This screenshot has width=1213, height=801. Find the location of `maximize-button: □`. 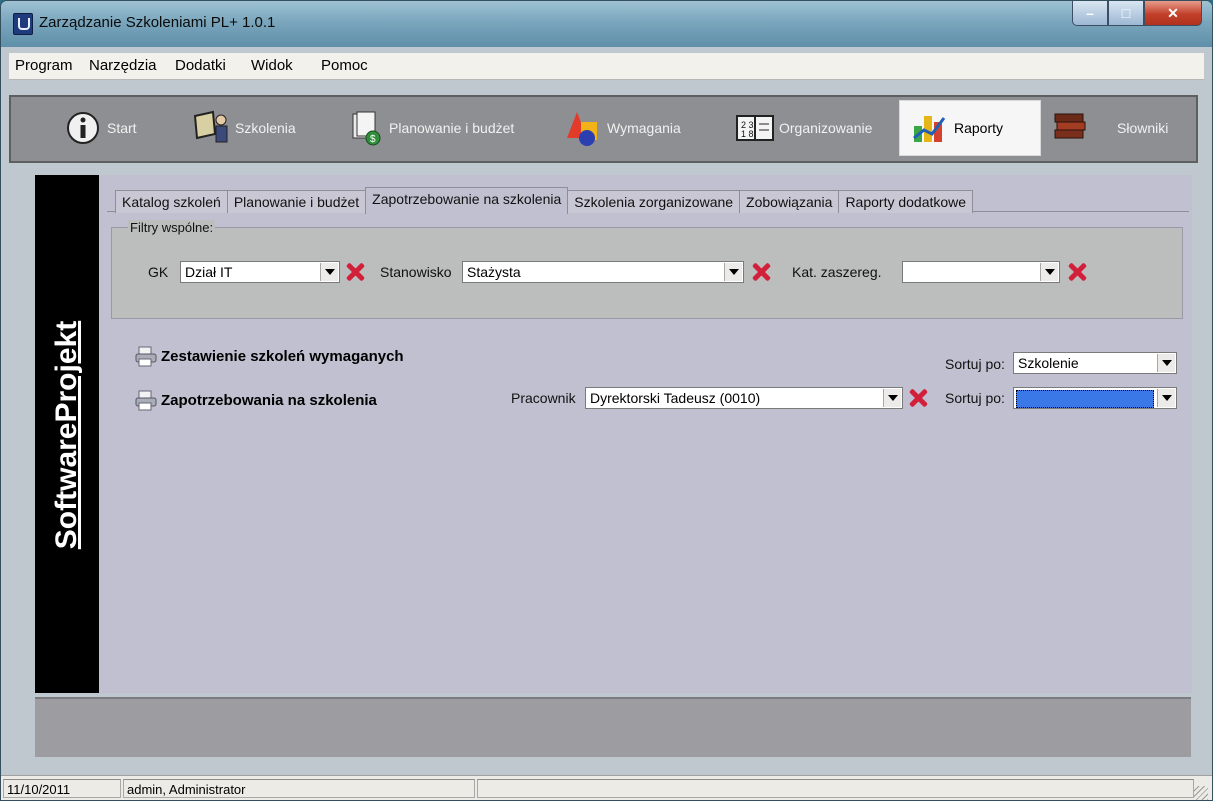

maximize-button: □ is located at coordinates (1126, 13).